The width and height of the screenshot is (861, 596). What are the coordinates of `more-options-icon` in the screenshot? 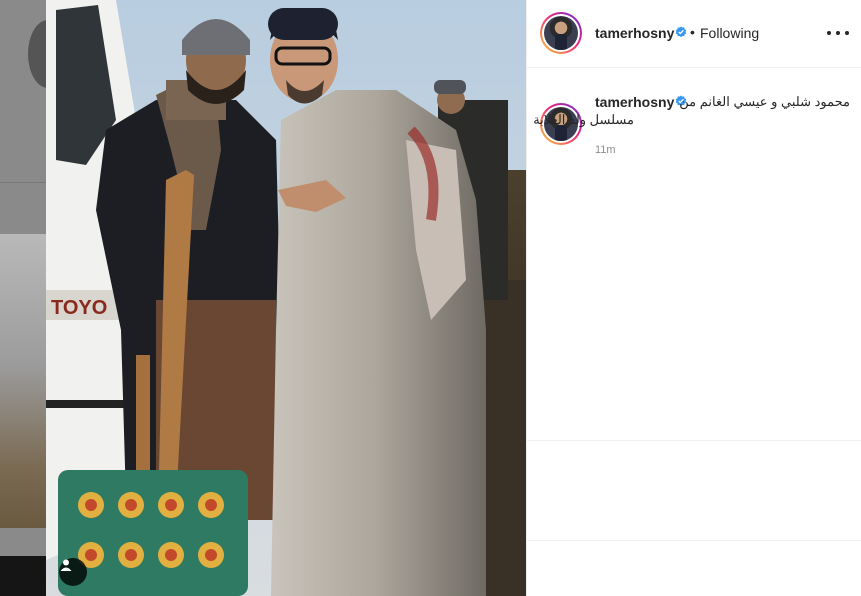 It's located at (838, 33).